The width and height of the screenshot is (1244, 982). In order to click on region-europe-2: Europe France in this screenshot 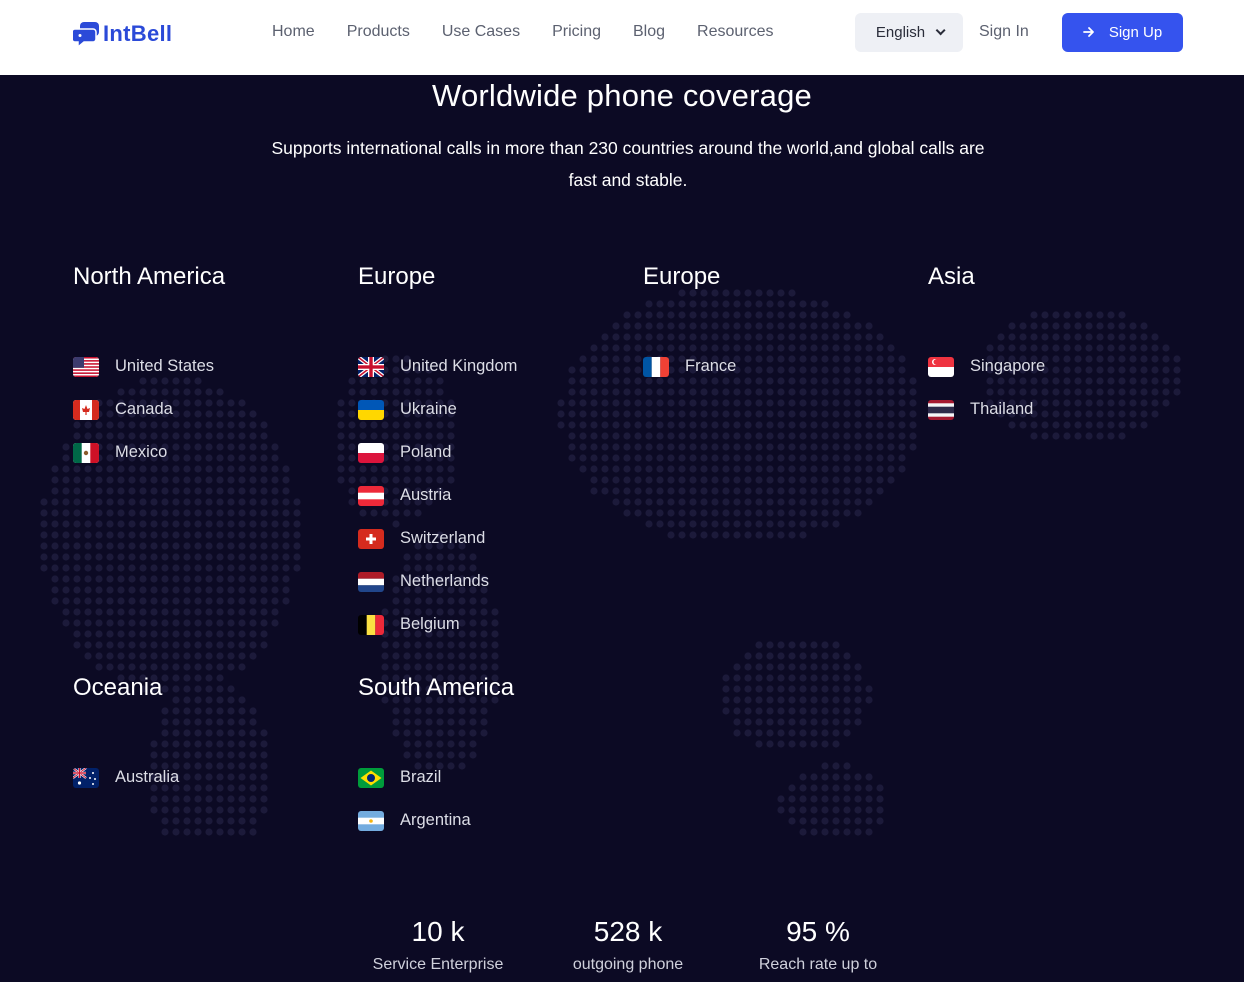, I will do `click(773, 325)`.